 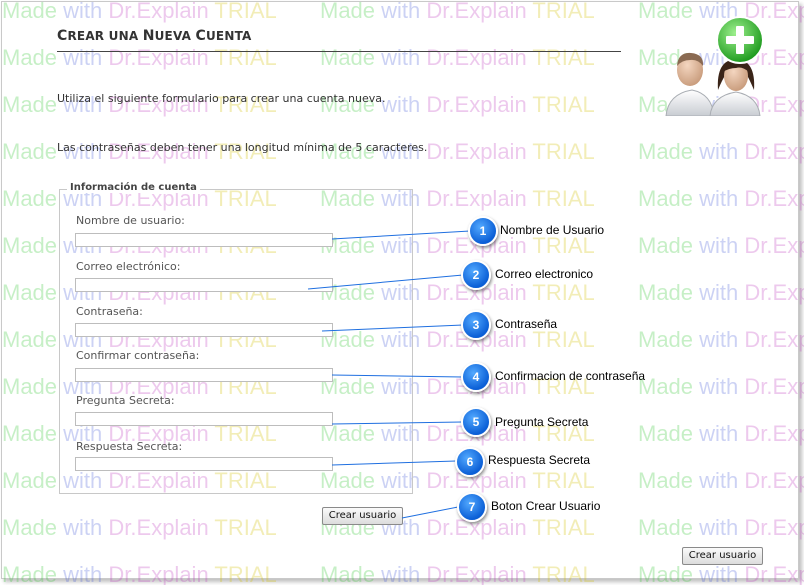 I want to click on callout-text-6: Respuesta Secreta, so click(x=539, y=460).